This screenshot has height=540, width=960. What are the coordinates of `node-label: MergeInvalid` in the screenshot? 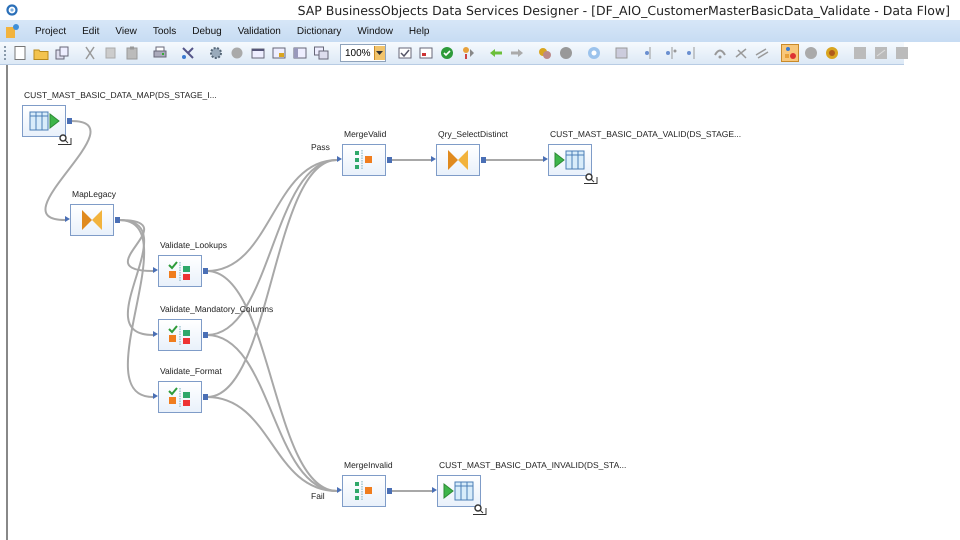 It's located at (368, 465).